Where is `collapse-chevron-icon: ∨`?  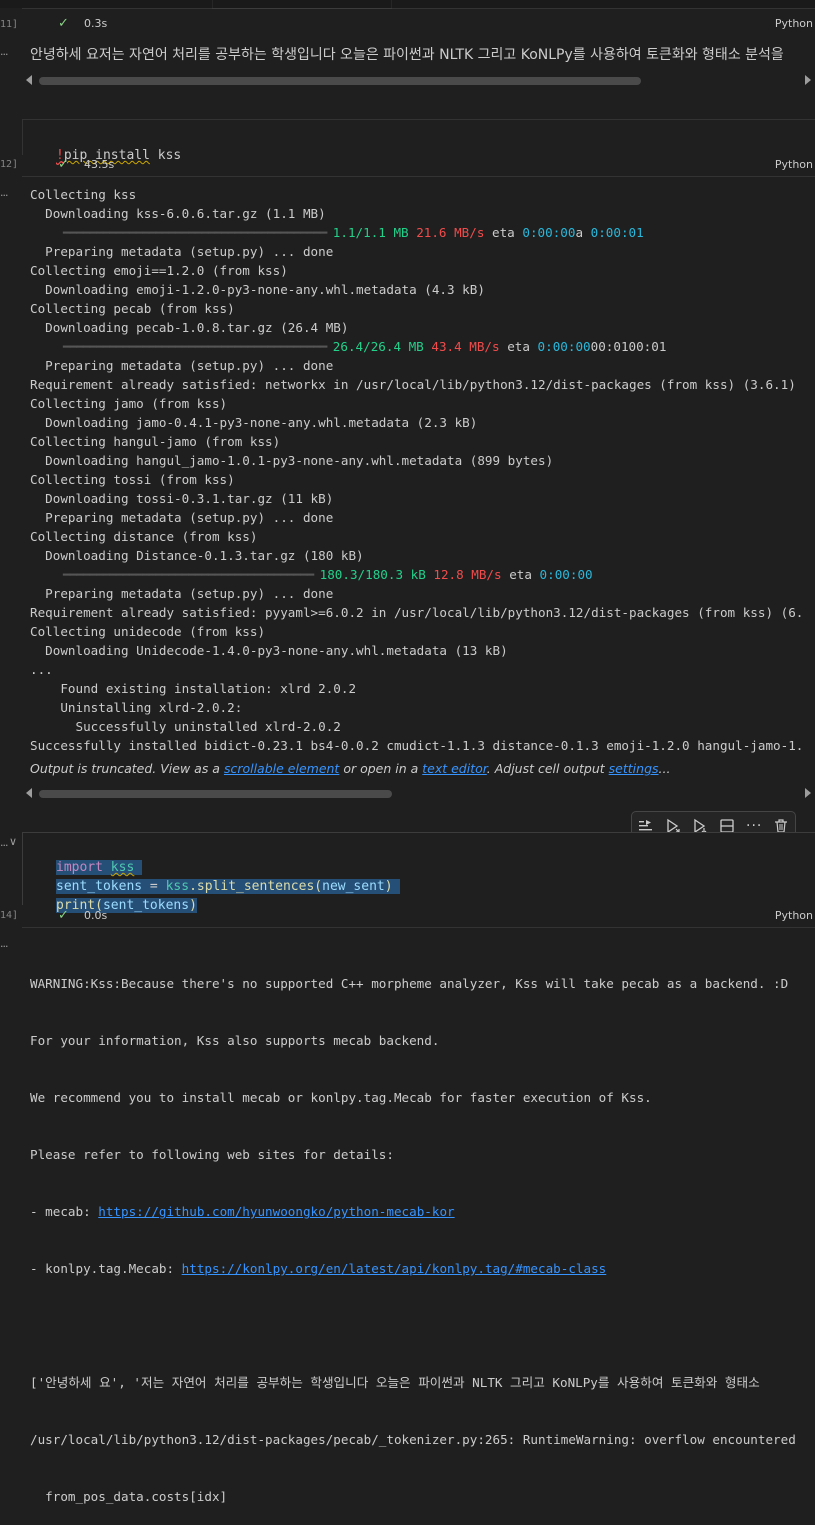
collapse-chevron-icon: ∨ is located at coordinates (13, 841).